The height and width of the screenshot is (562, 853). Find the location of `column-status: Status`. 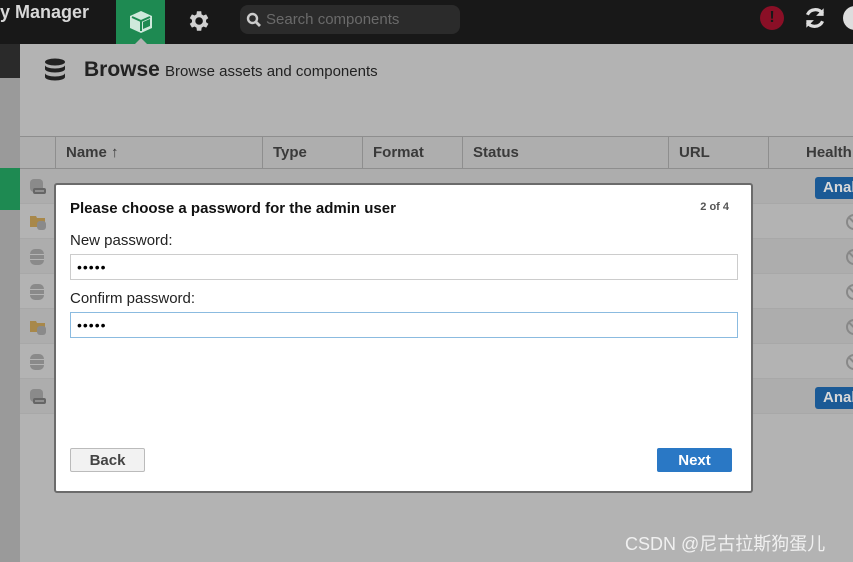

column-status: Status is located at coordinates (565, 153).